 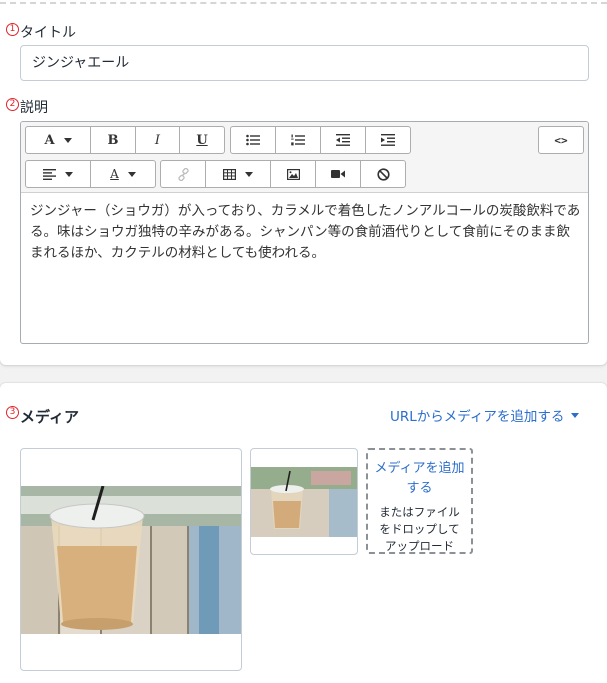 I want to click on table-dropdown, so click(x=238, y=174).